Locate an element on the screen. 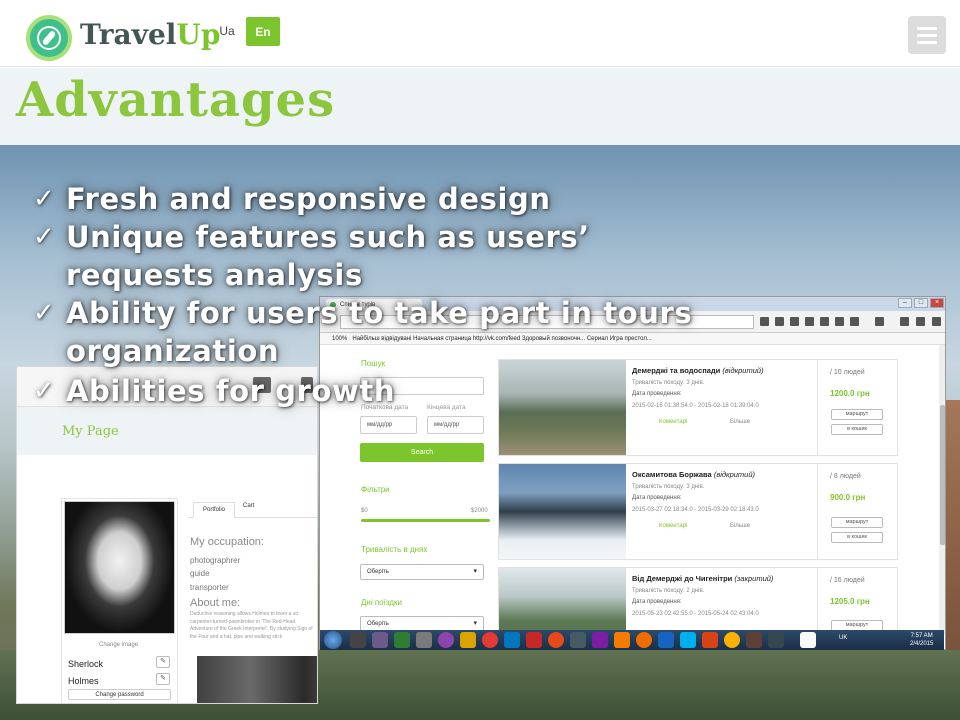  menu-icon is located at coordinates (936, 321).